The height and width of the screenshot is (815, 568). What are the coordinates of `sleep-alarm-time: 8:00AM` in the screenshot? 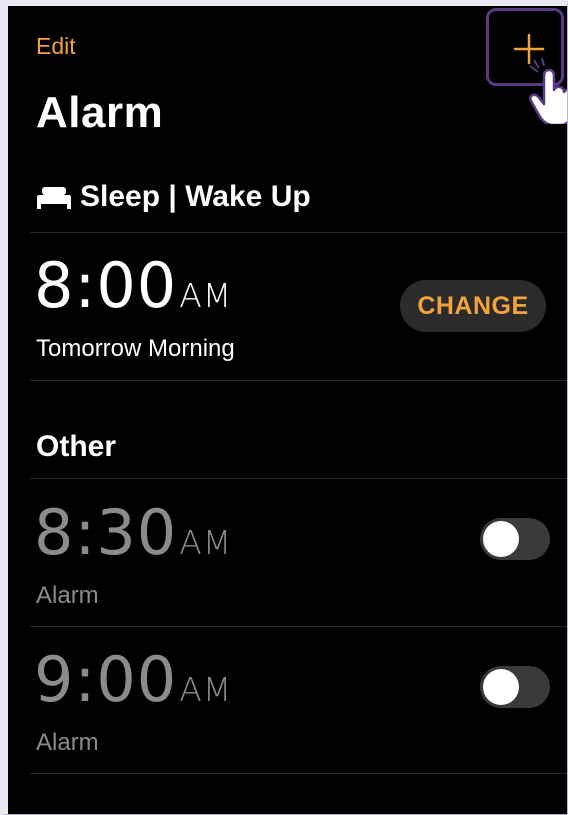 It's located at (133, 285).